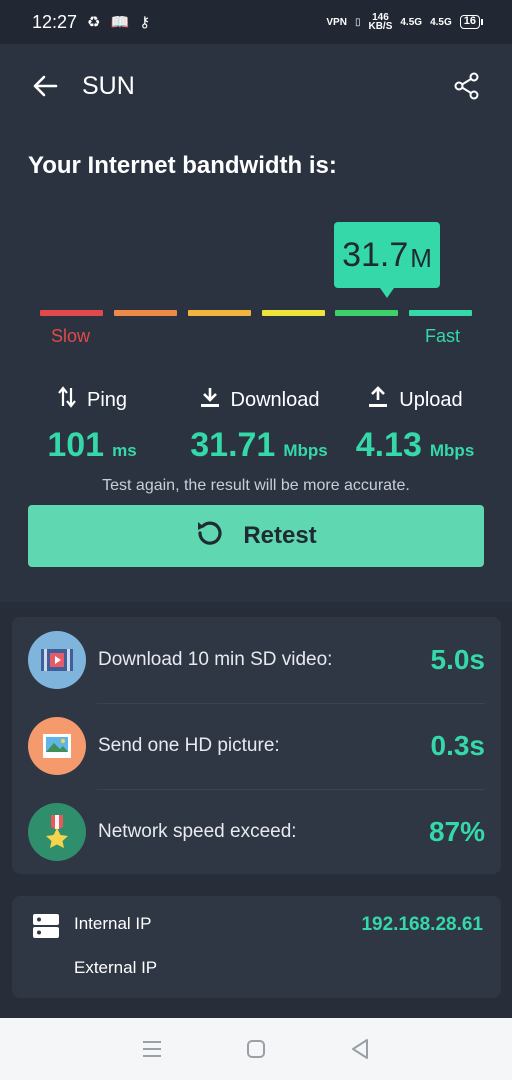 The width and height of the screenshot is (512, 1080). Describe the element at coordinates (256, 22) in the screenshot. I see `status-bar: 12:27 ♻ 📖 ⚷ VPN ▯ 146 KB/S 4.5G 4.5G 16` at that location.